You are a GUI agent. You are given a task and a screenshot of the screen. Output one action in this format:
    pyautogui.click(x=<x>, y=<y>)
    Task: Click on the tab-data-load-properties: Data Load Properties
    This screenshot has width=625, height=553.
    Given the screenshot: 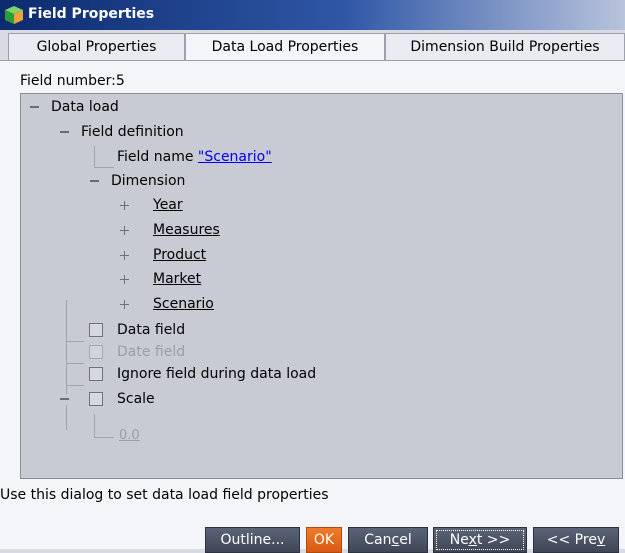 What is the action you would take?
    pyautogui.click(x=285, y=46)
    